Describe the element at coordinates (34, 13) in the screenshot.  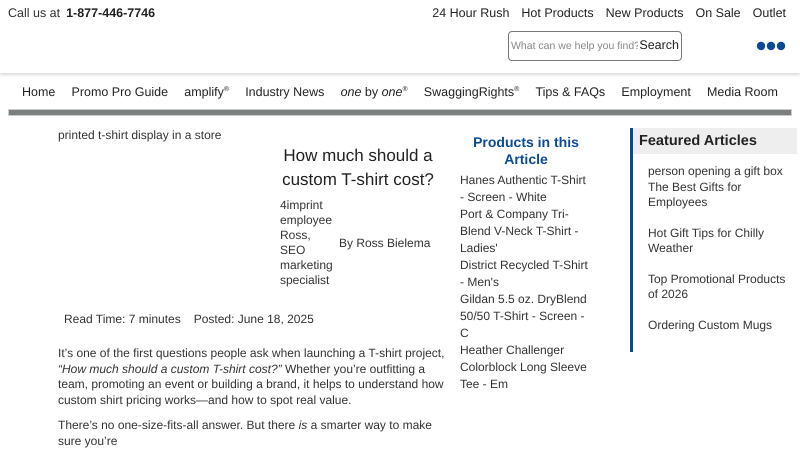
I see `call-label: Call us at` at that location.